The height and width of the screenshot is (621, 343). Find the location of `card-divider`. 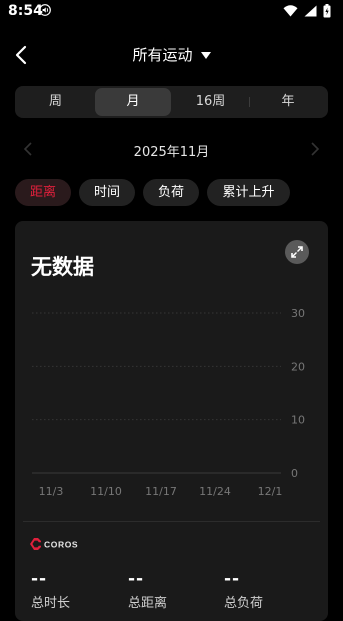

card-divider is located at coordinates (171, 521).